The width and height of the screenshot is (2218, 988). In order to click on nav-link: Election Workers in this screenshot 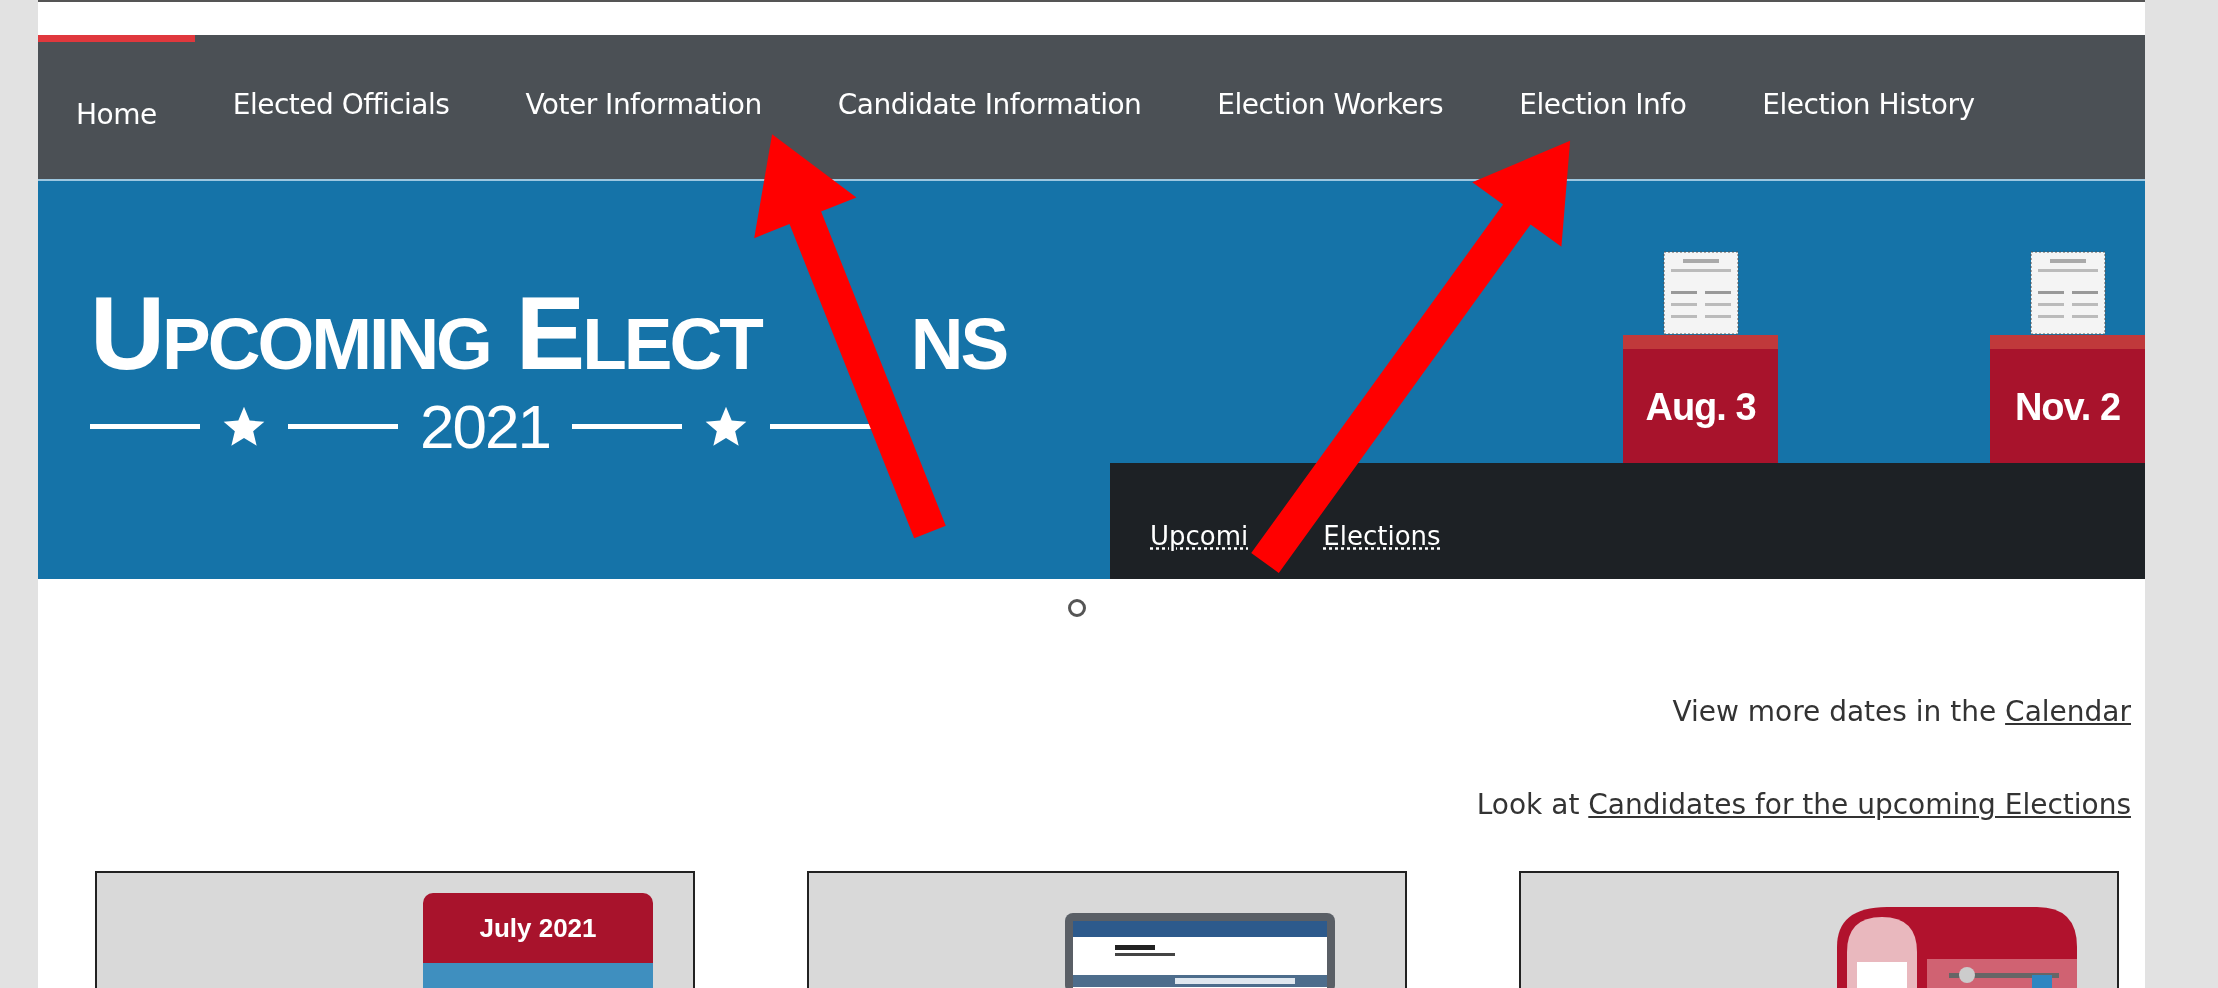, I will do `click(1330, 88)`.